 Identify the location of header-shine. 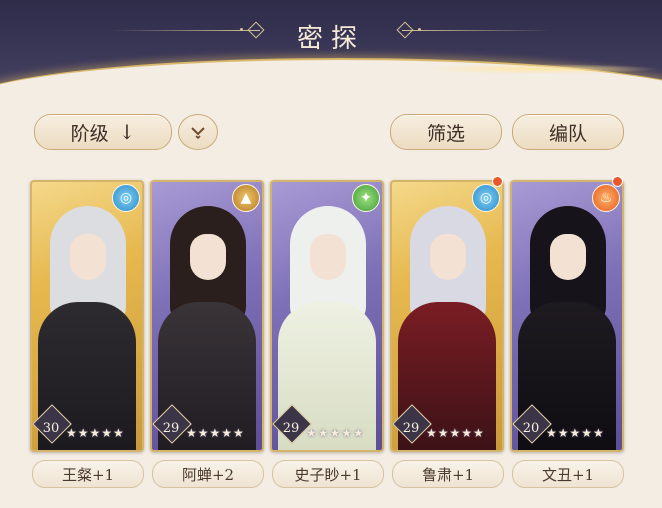
(540, 69).